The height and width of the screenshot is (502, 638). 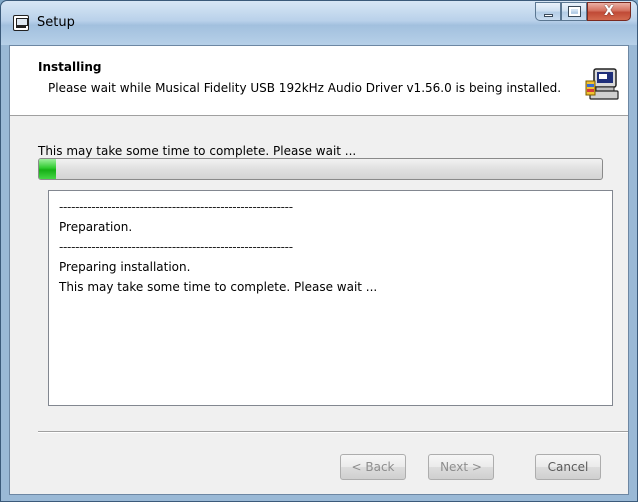 What do you see at coordinates (96, 227) in the screenshot?
I see `log-line: Preparation.` at bounding box center [96, 227].